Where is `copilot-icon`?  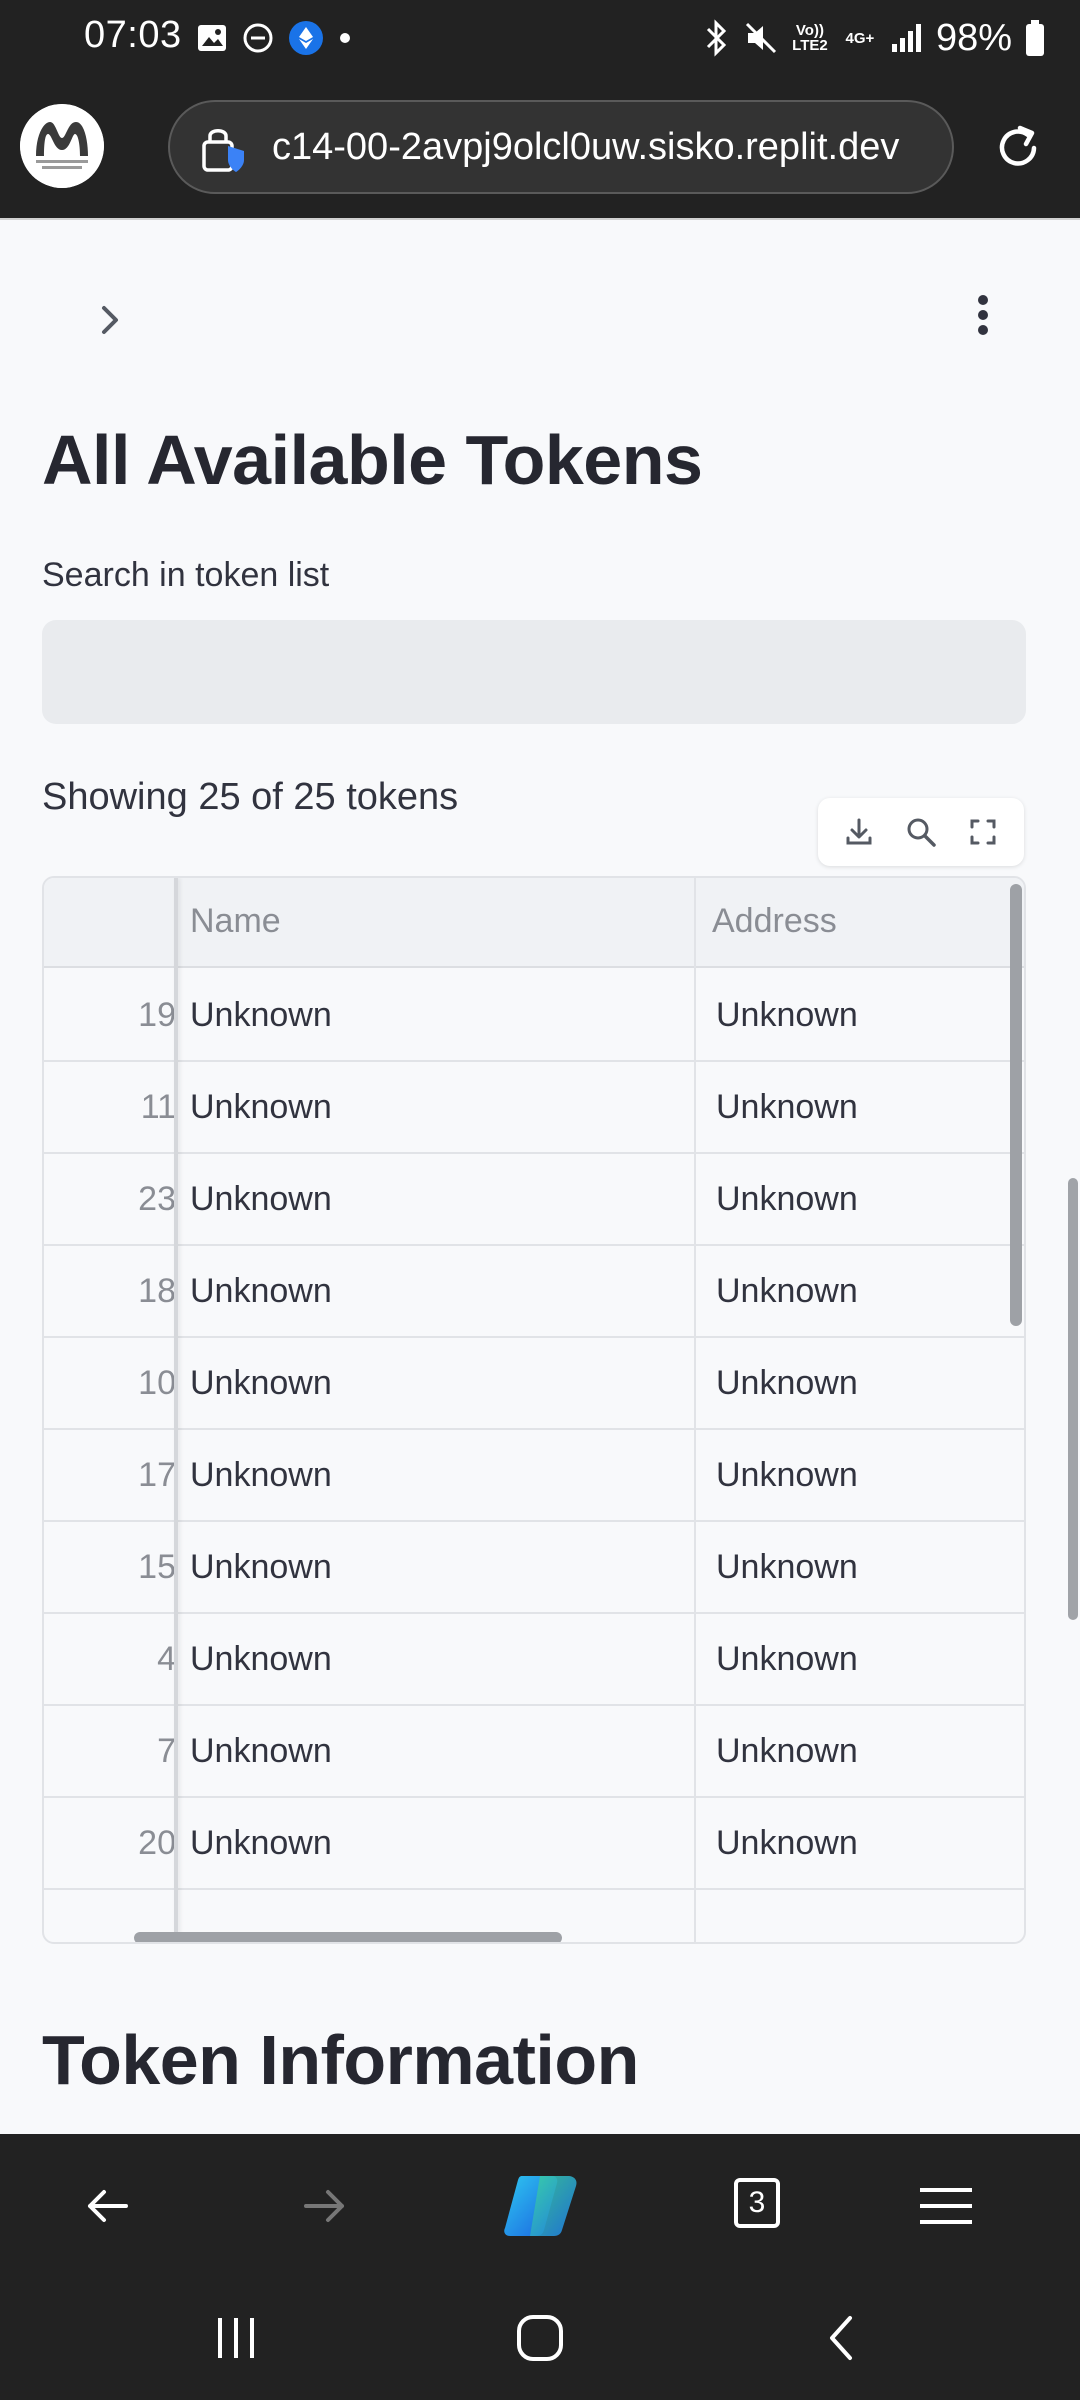
copilot-icon is located at coordinates (540, 2206).